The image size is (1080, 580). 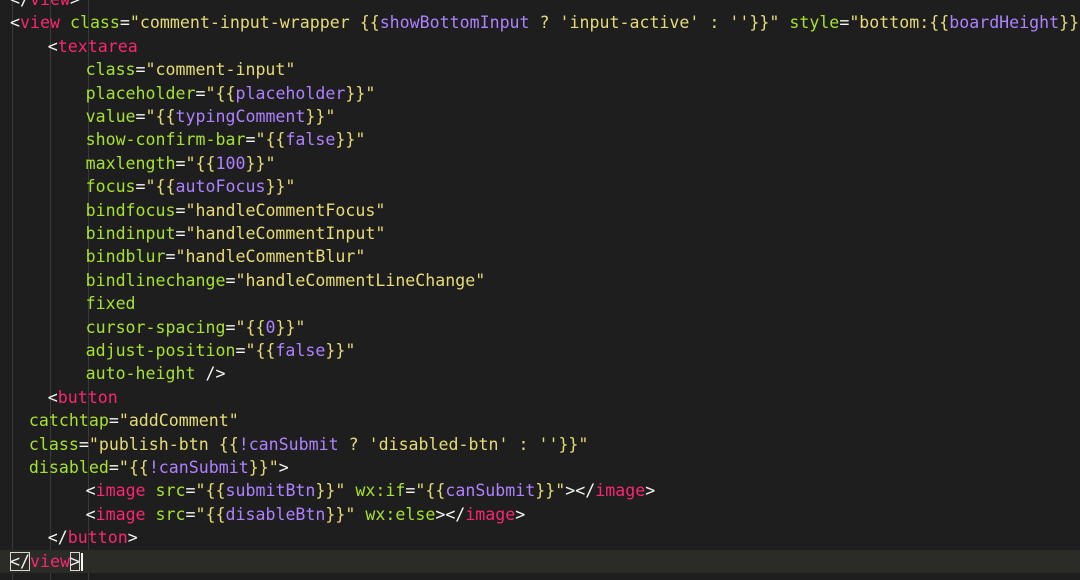 I want to click on code-token: wx:if, so click(x=375, y=491).